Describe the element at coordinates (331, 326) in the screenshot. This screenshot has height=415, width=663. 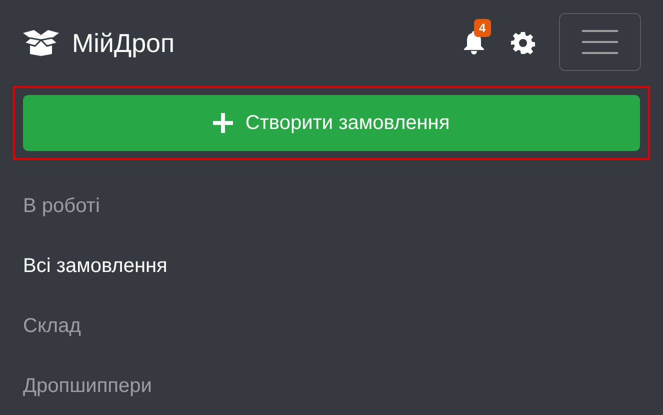
I see `nav-link: Склад` at that location.